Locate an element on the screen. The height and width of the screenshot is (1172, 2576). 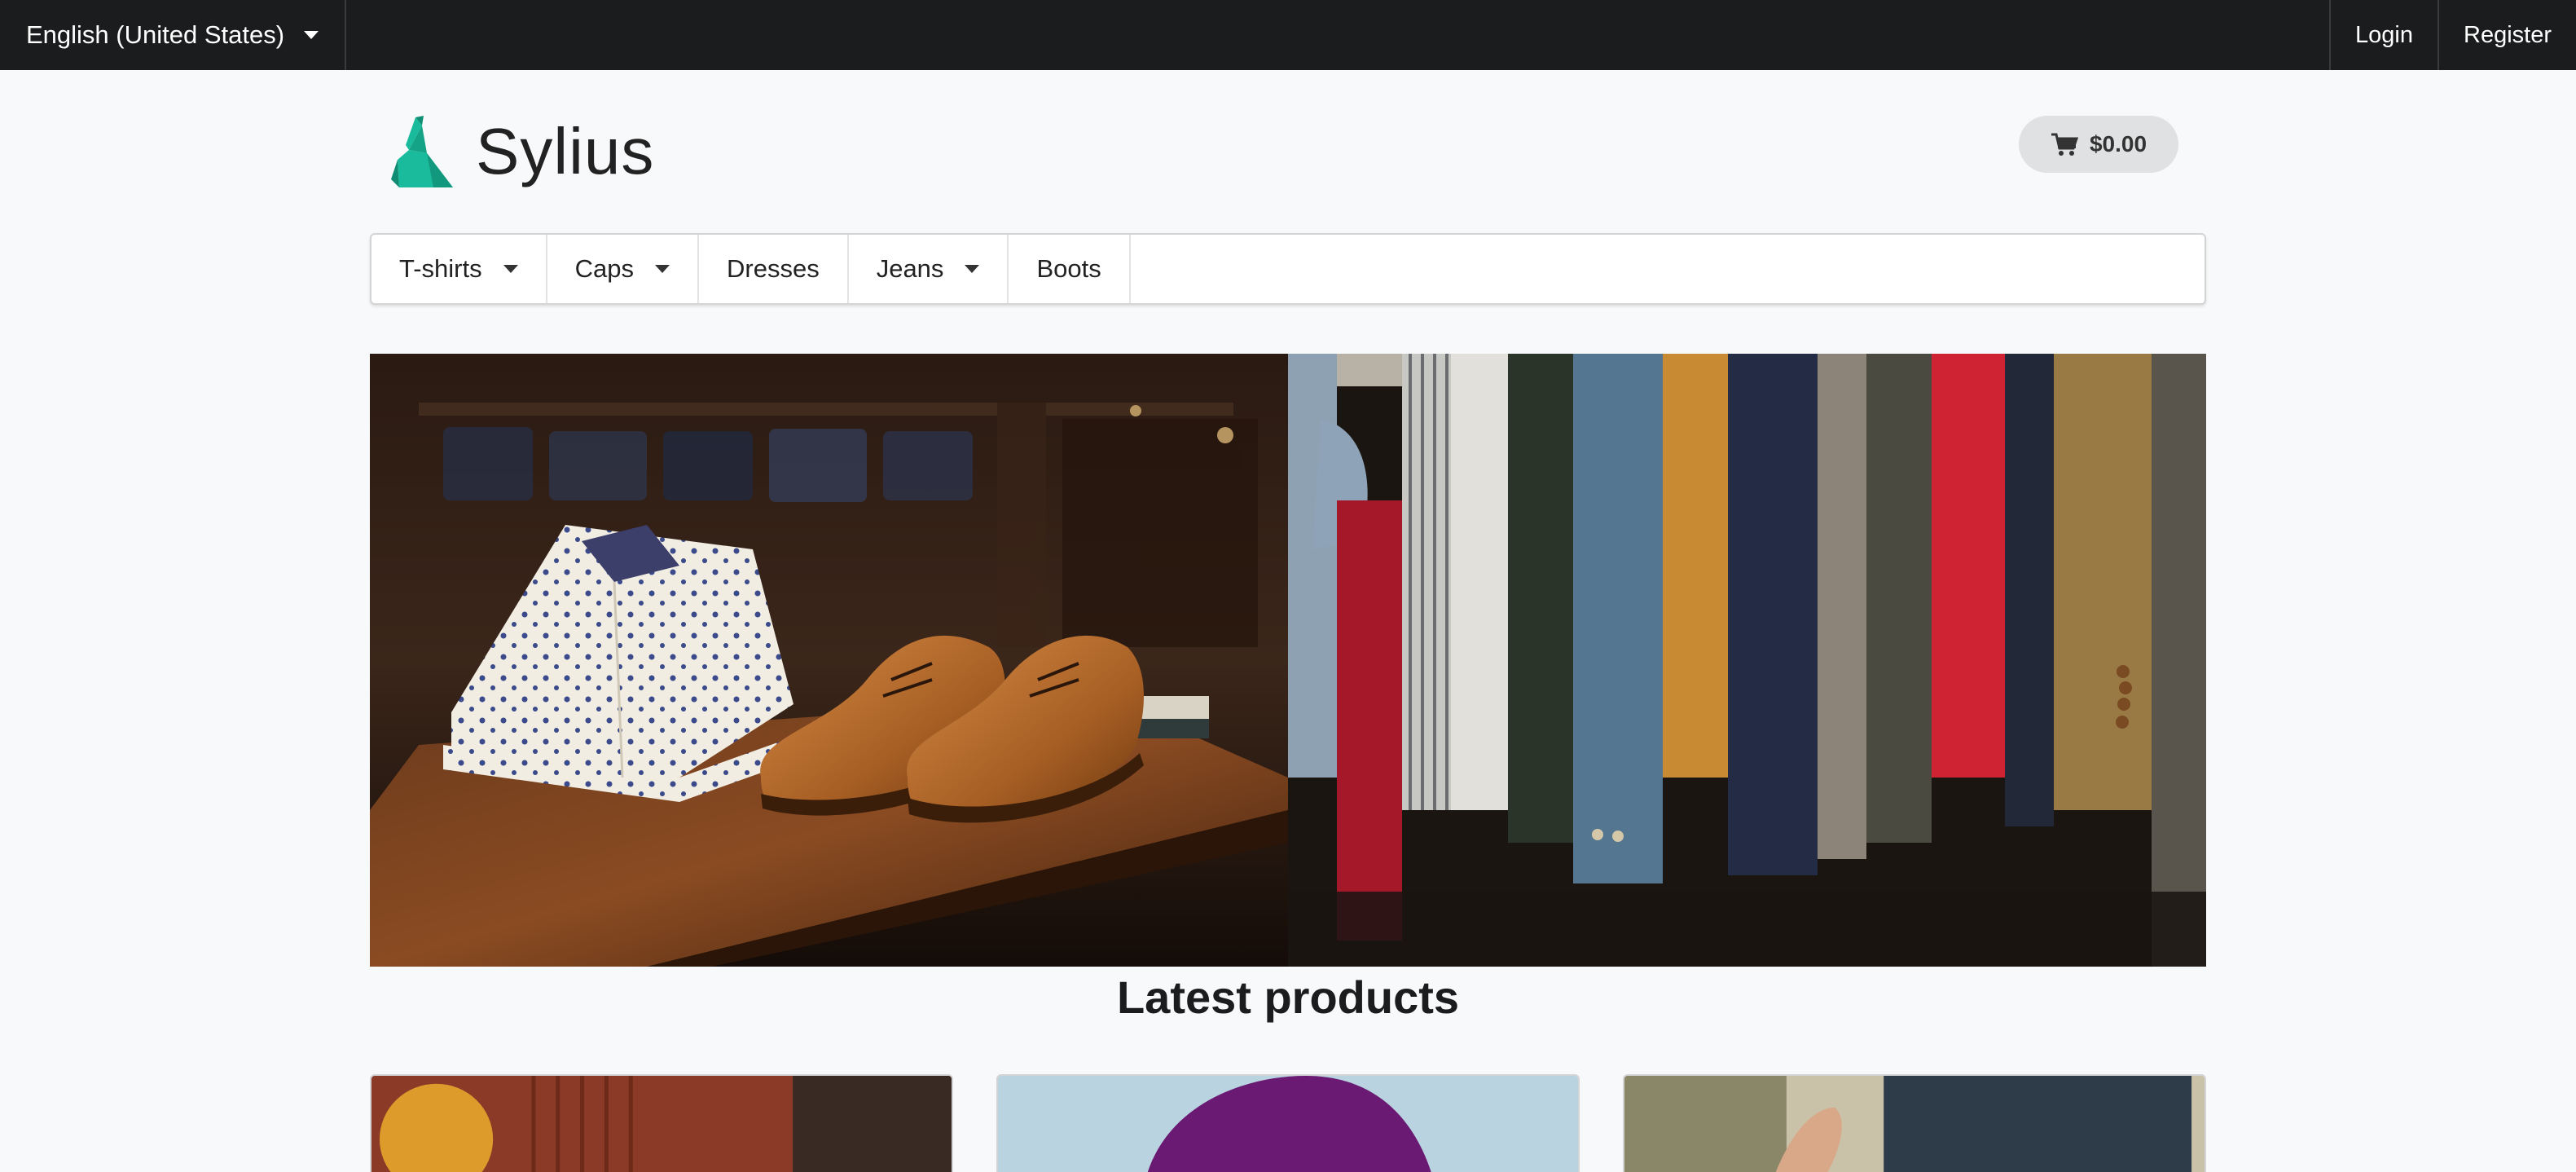
cart-total: $0.00 is located at coordinates (2118, 143).